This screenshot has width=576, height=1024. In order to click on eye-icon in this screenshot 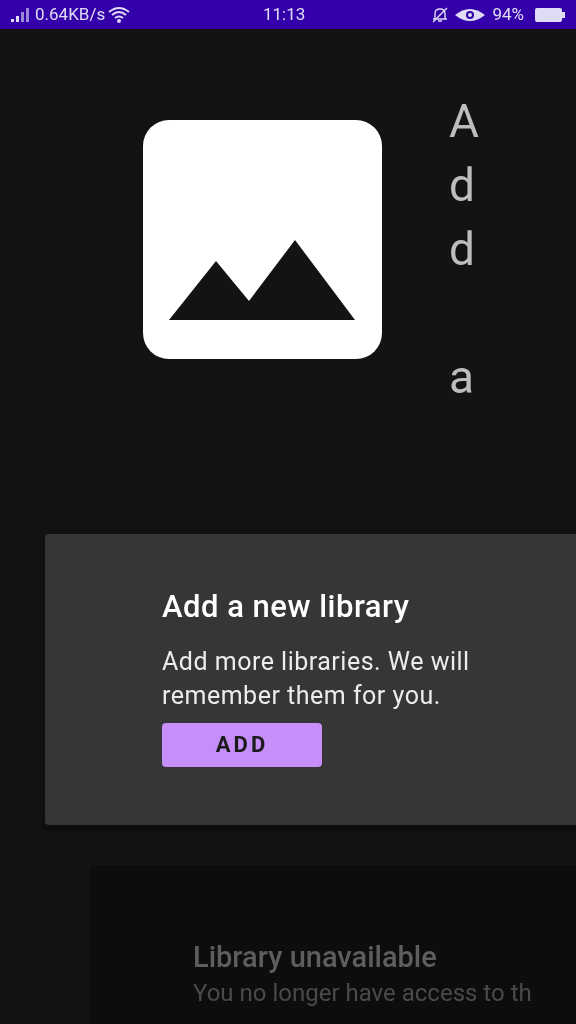, I will do `click(470, 14)`.